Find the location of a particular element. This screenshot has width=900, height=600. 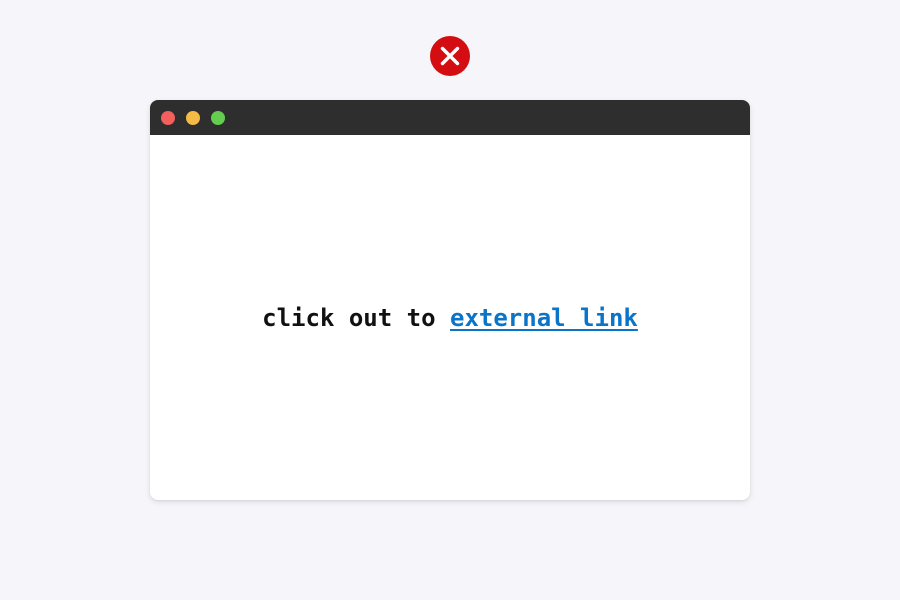

message-text: click out to external link is located at coordinates (450, 318).